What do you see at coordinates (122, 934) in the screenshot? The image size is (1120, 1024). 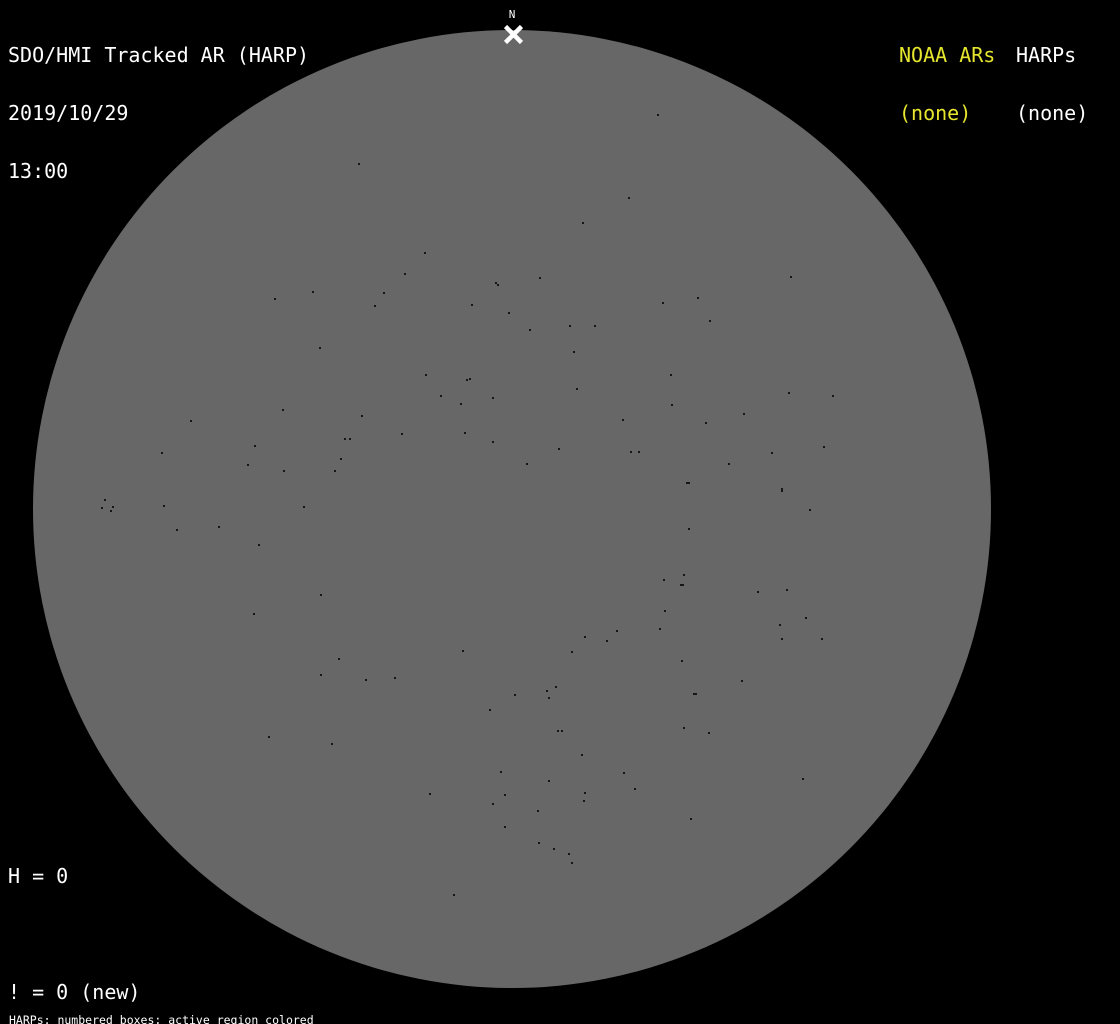 I see `legend-spacer` at bounding box center [122, 934].